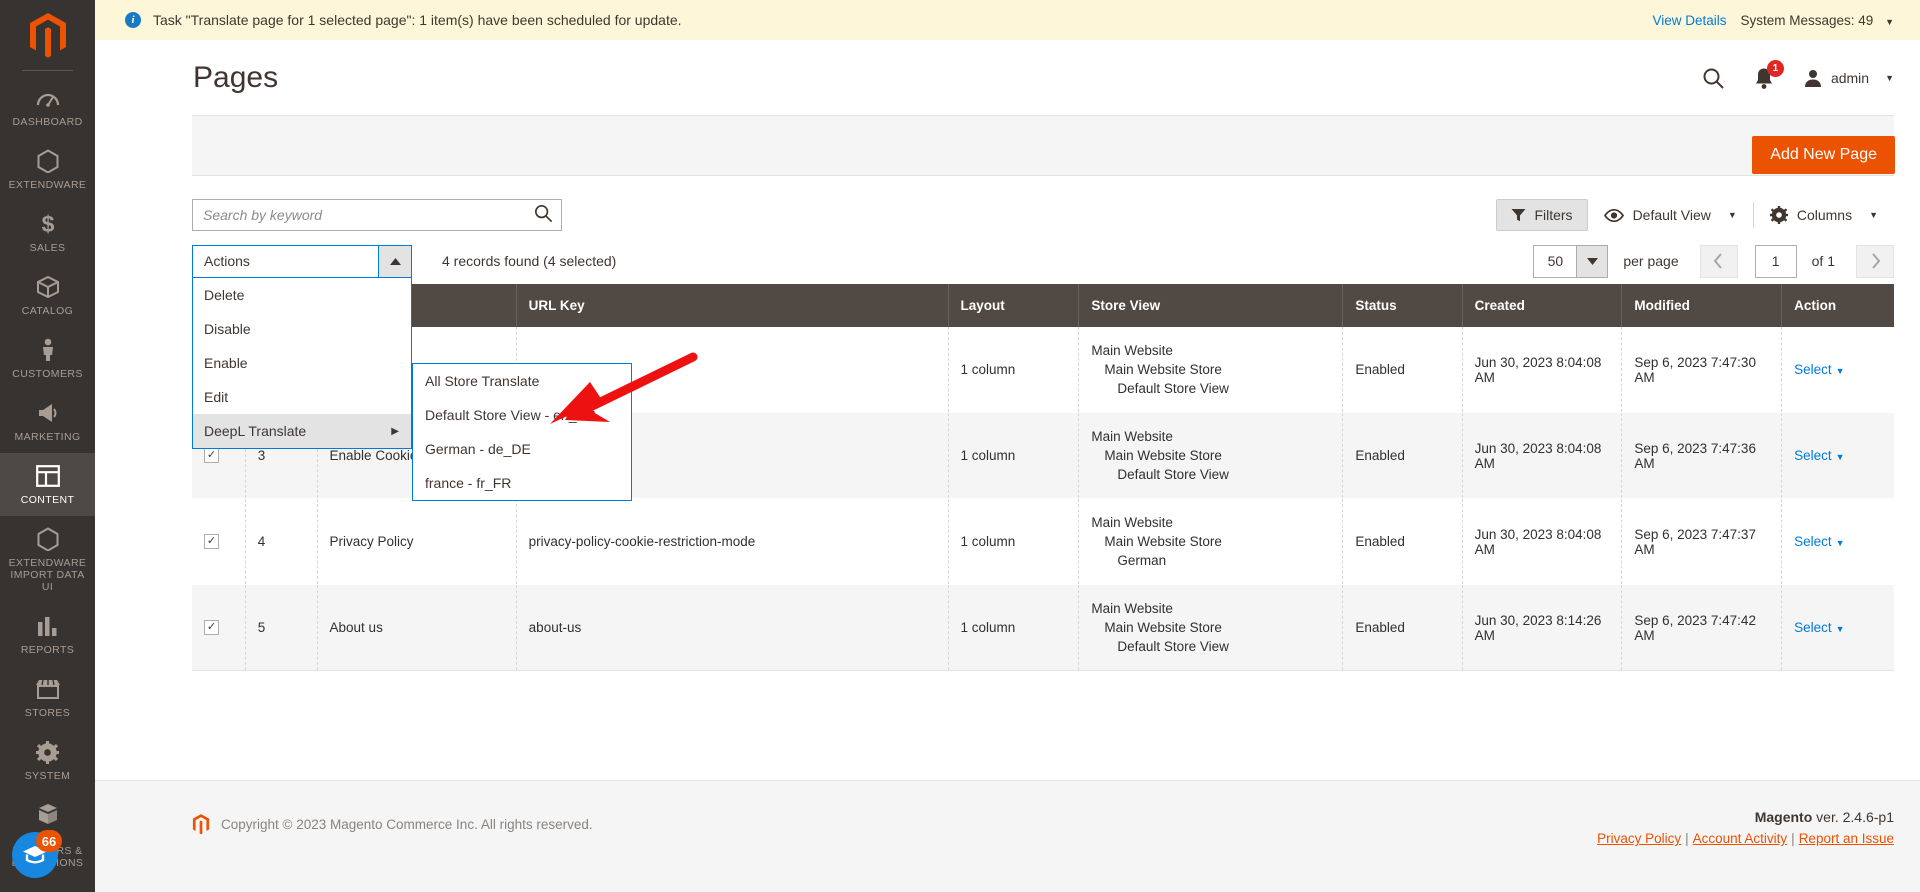 Image resolution: width=1920 pixels, height=892 pixels. Describe the element at coordinates (1823, 155) in the screenshot. I see `add-new-page-button: Add New Page` at that location.